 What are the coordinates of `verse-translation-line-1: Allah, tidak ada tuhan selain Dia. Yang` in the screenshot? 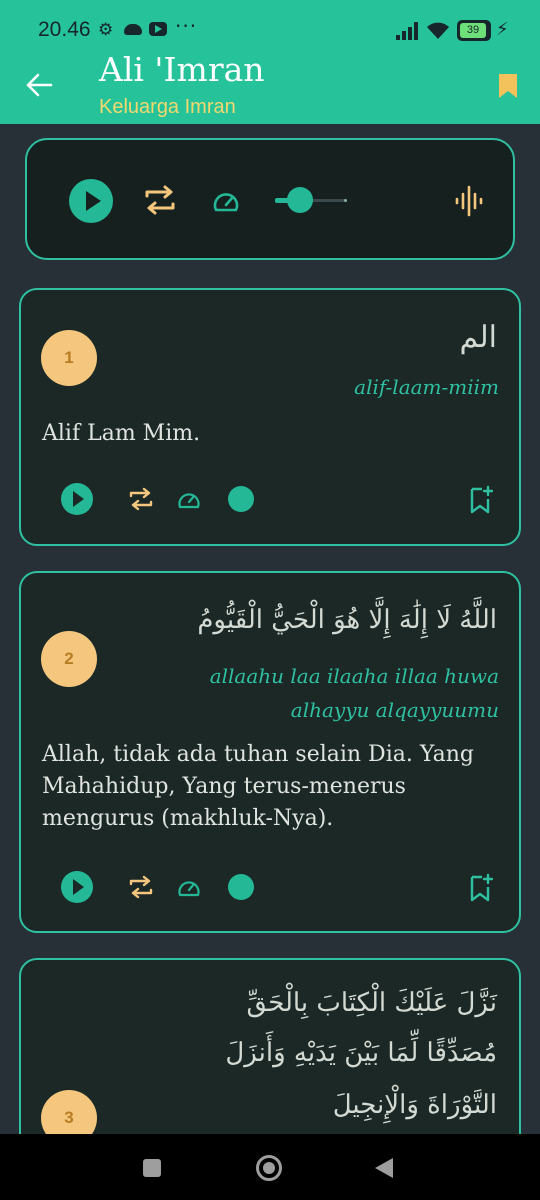 It's located at (258, 754).